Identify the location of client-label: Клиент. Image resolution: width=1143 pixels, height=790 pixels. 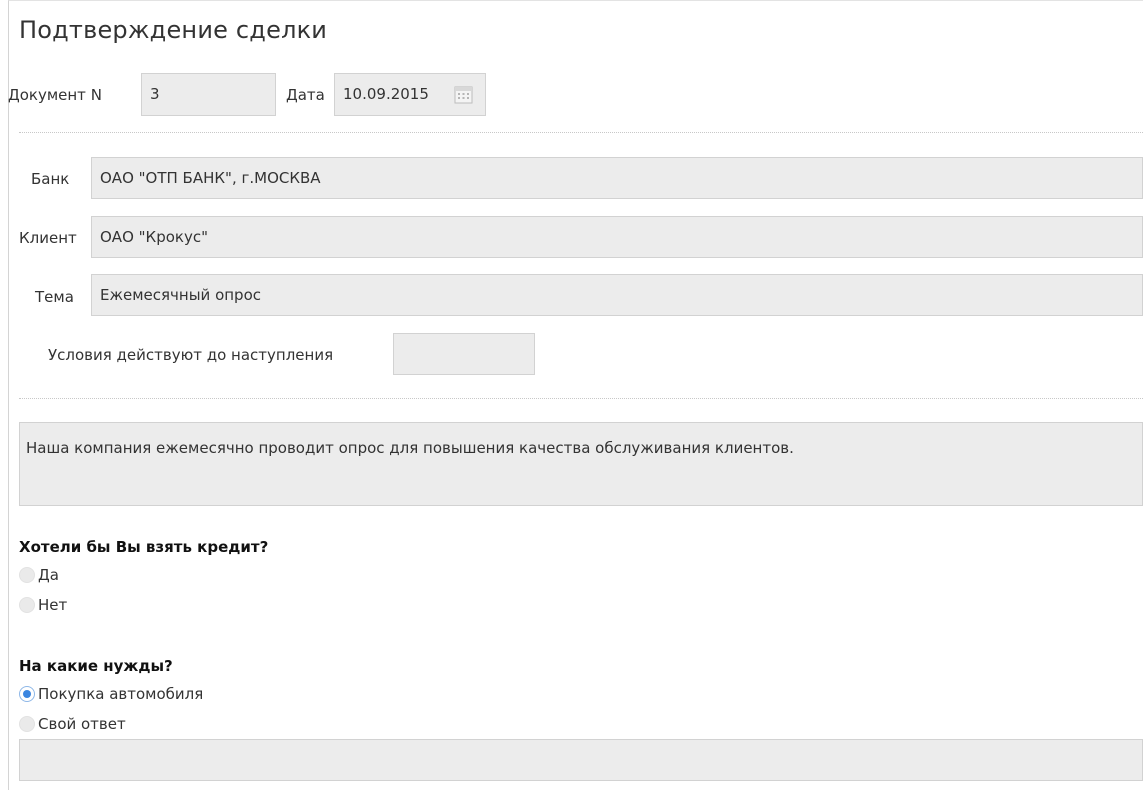
(48, 238).